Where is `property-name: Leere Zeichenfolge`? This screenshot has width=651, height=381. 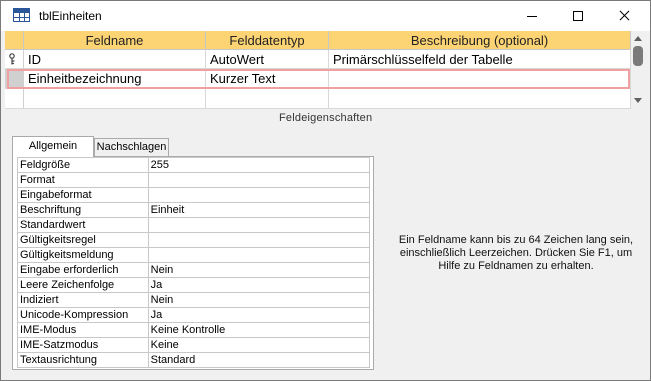
property-name: Leere Zeichenfolge is located at coordinates (83, 285).